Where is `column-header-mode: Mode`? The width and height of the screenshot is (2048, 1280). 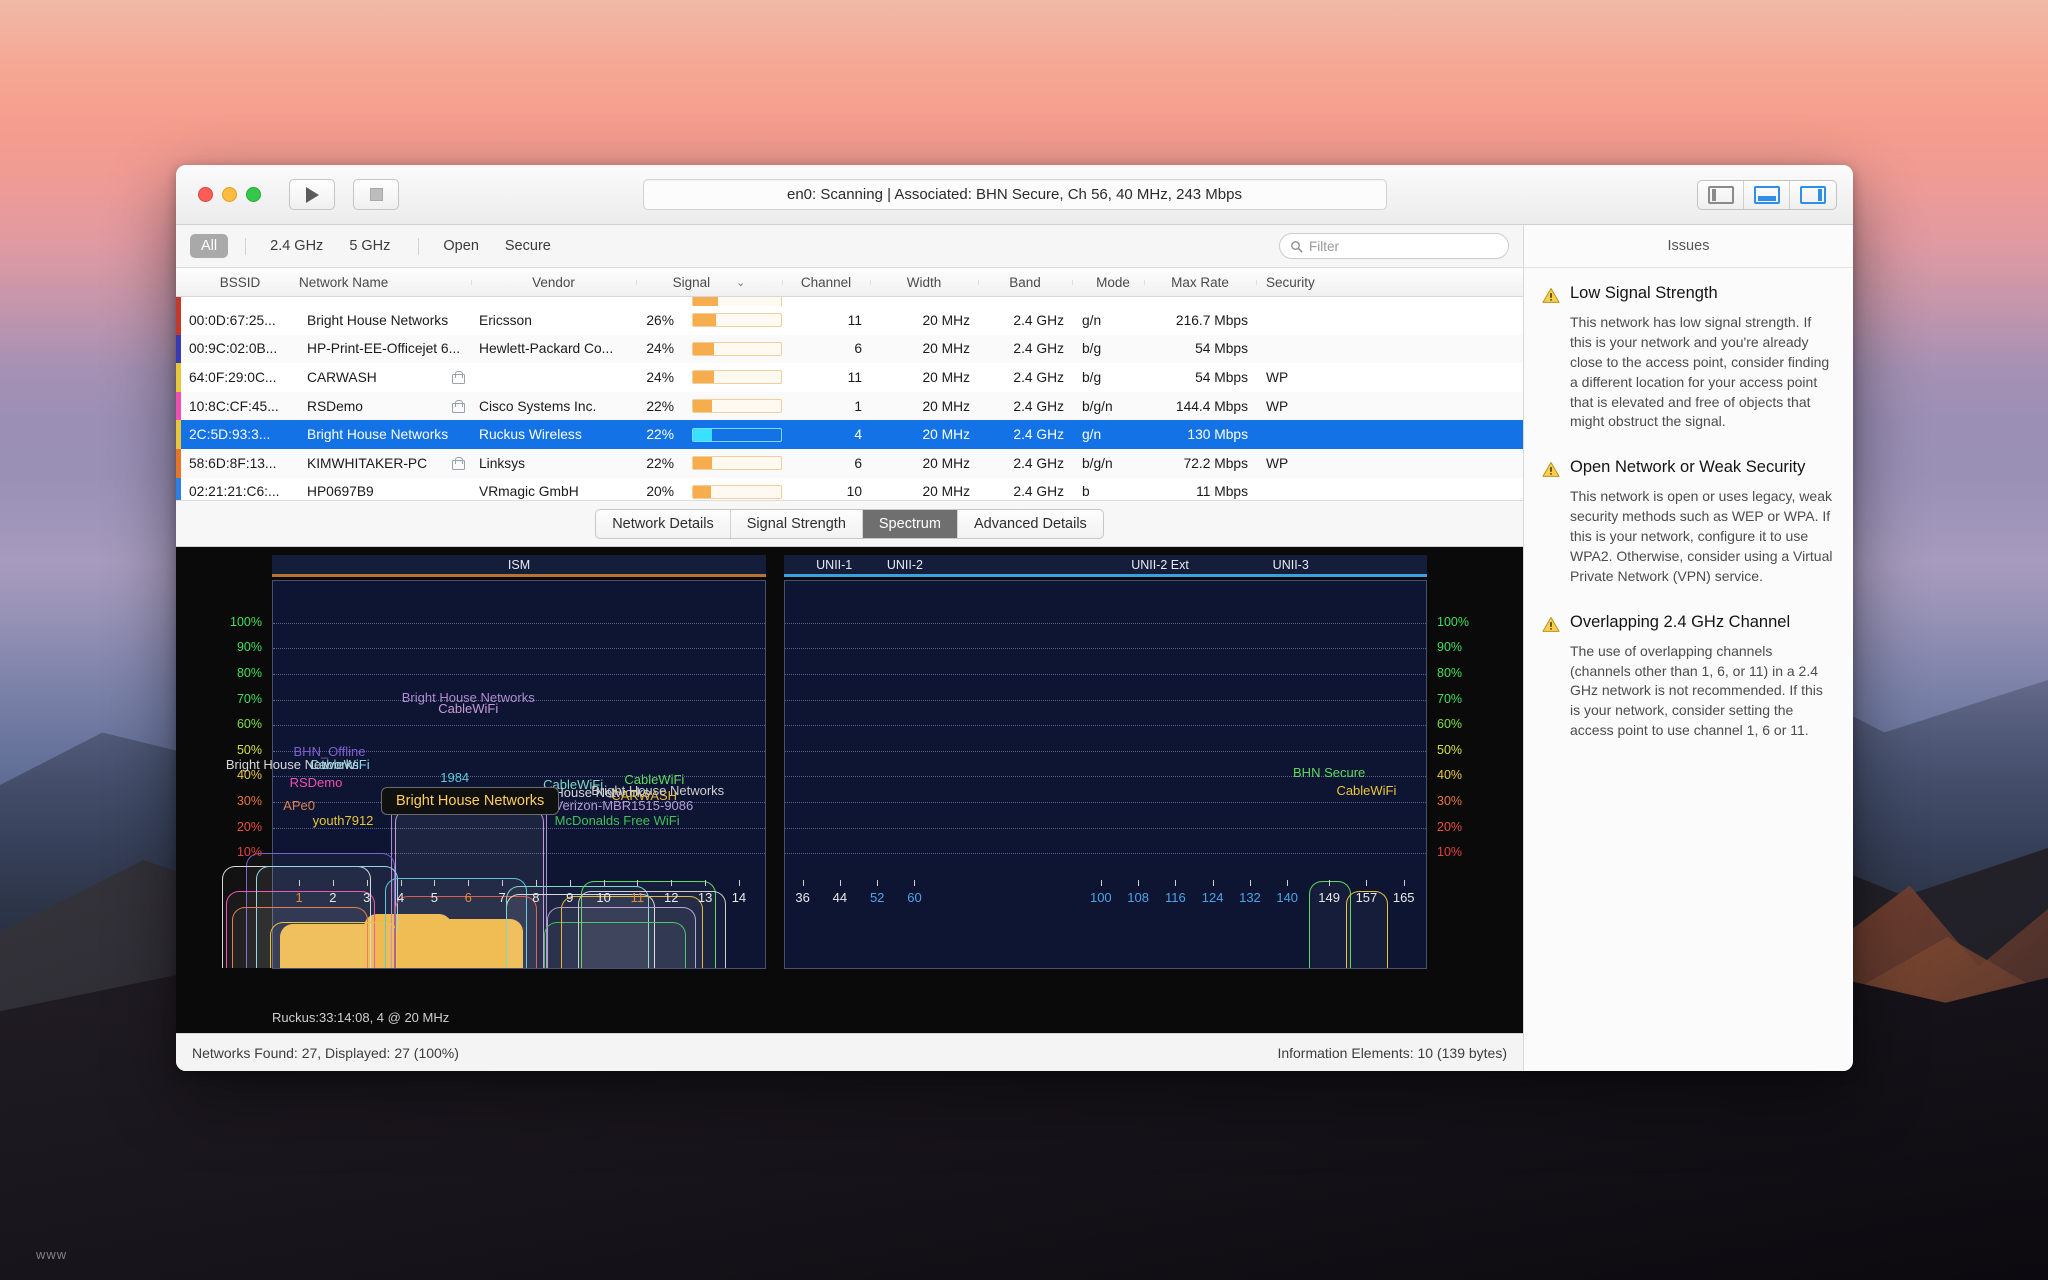 column-header-mode: Mode is located at coordinates (1108, 282).